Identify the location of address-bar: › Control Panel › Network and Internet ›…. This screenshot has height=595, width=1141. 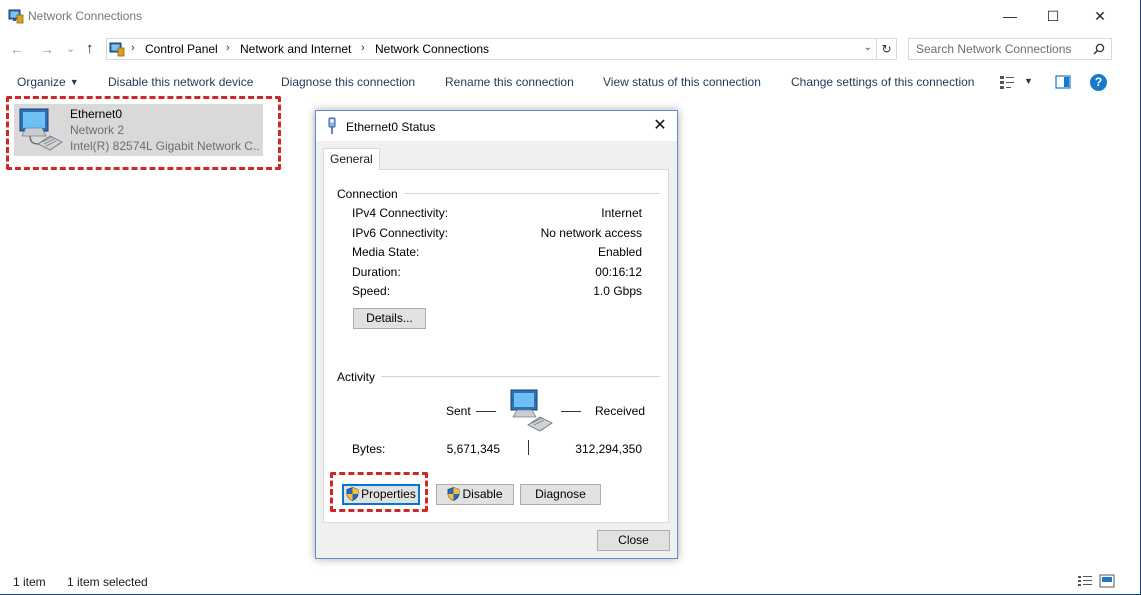
(491, 49).